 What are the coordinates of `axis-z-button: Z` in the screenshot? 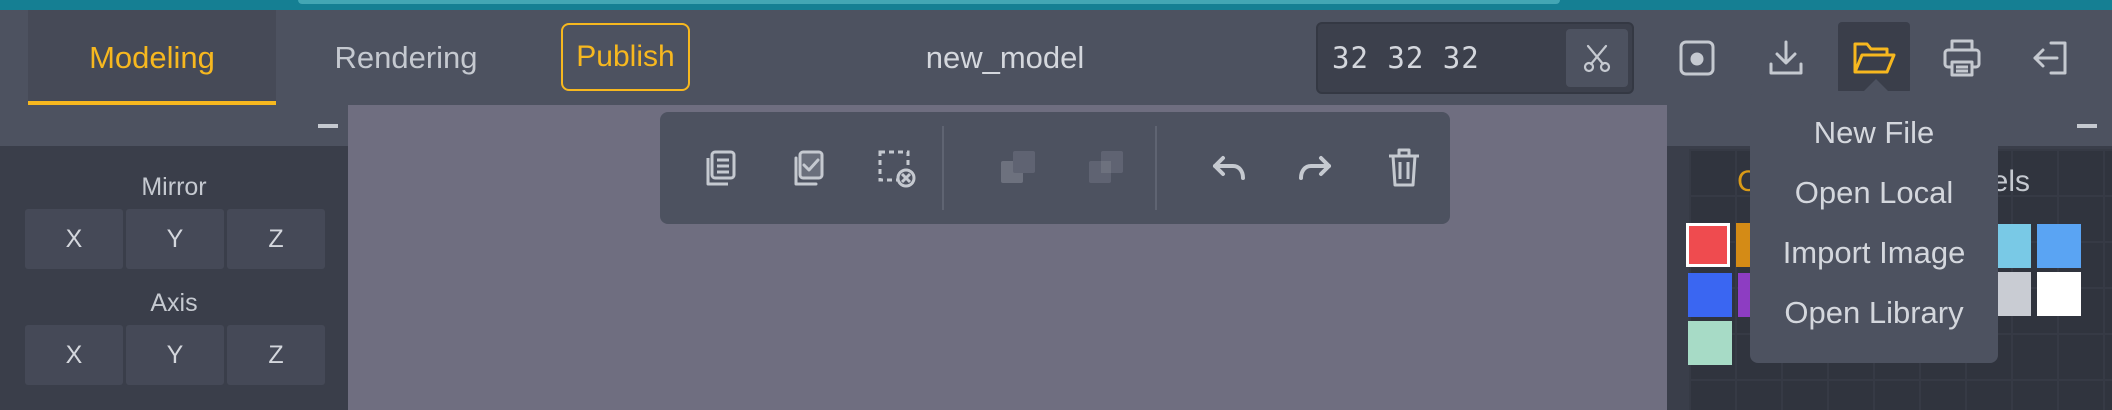 It's located at (276, 355).